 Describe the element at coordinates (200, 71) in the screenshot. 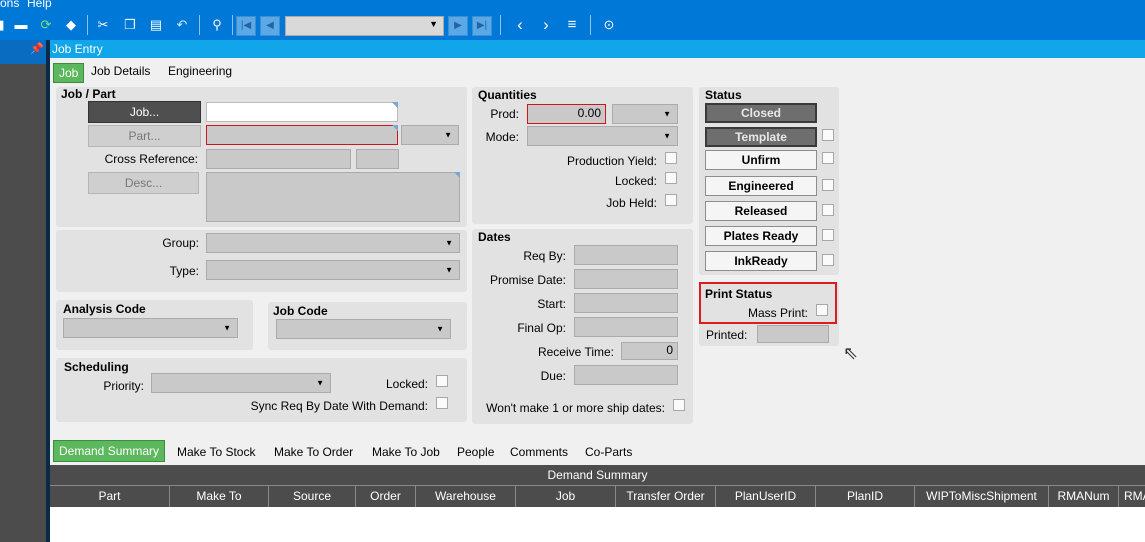

I see `tab-engineering: Engineering` at that location.